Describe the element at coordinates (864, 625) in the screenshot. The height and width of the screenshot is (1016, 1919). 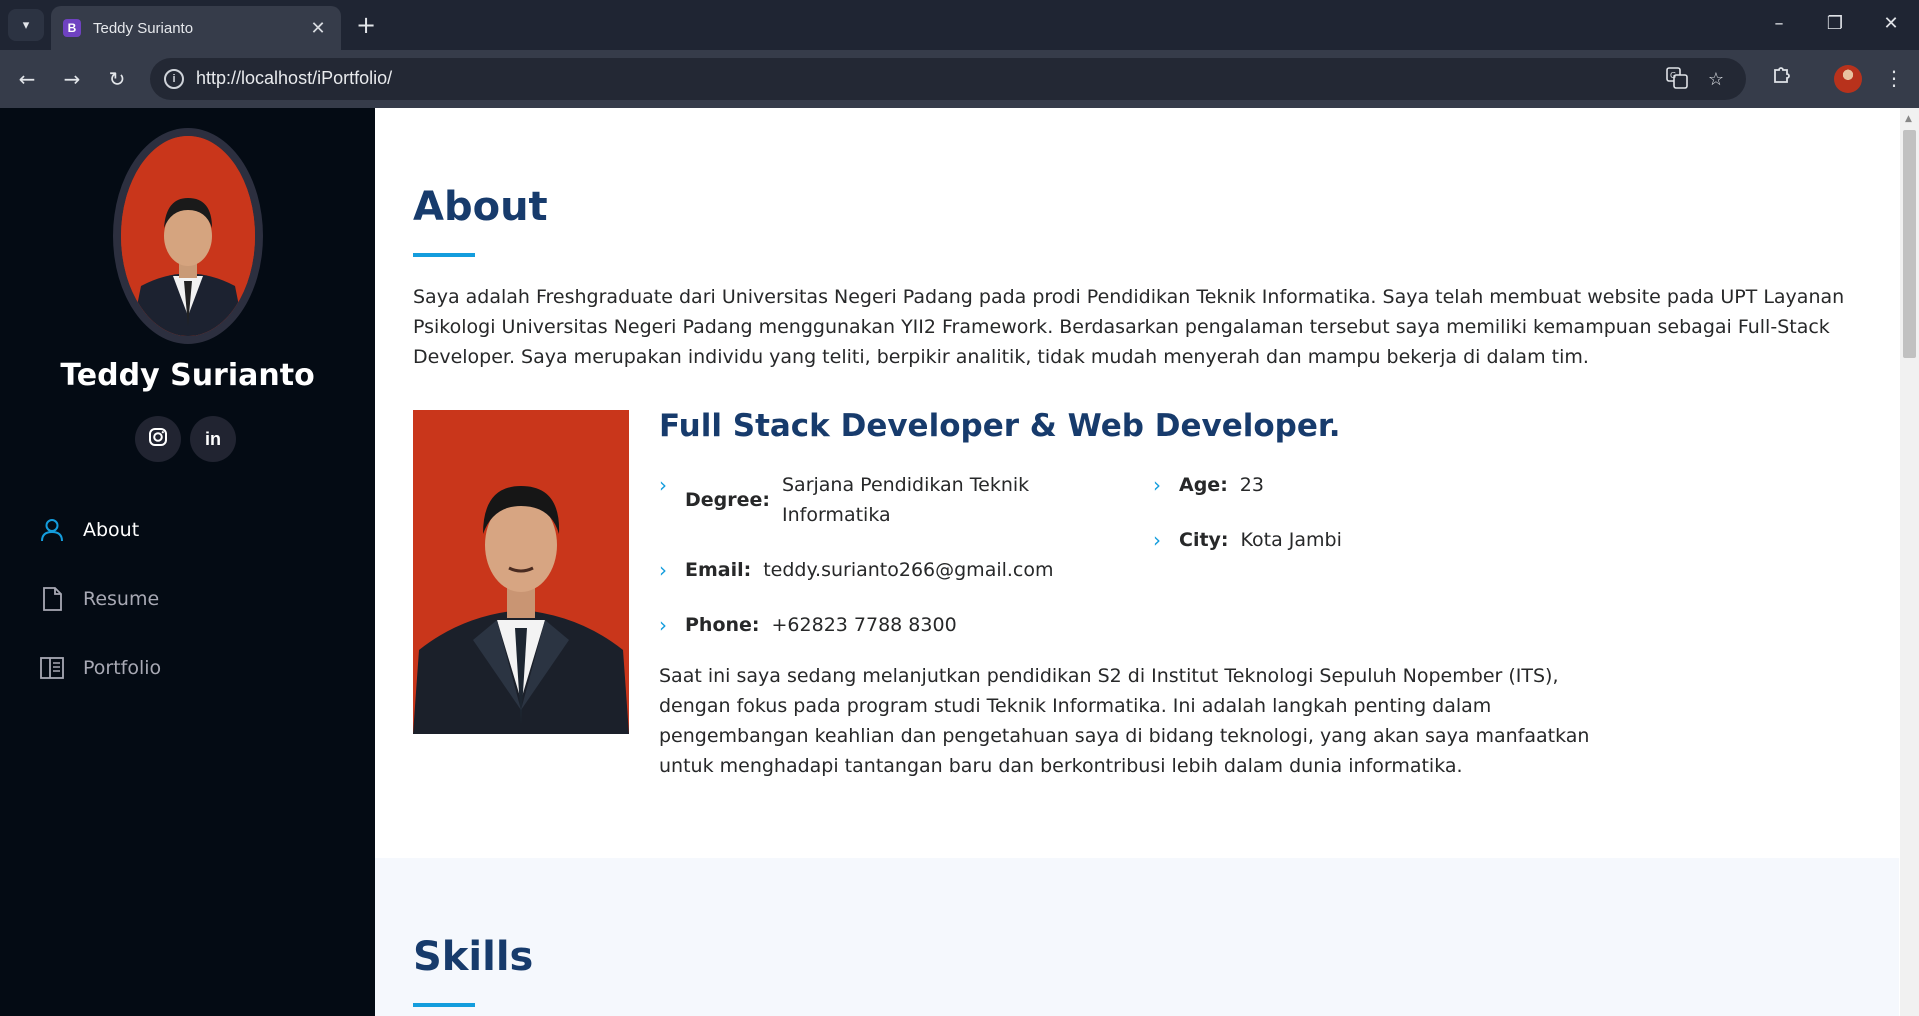
I see `phone-value: +62823 7788 8300` at that location.